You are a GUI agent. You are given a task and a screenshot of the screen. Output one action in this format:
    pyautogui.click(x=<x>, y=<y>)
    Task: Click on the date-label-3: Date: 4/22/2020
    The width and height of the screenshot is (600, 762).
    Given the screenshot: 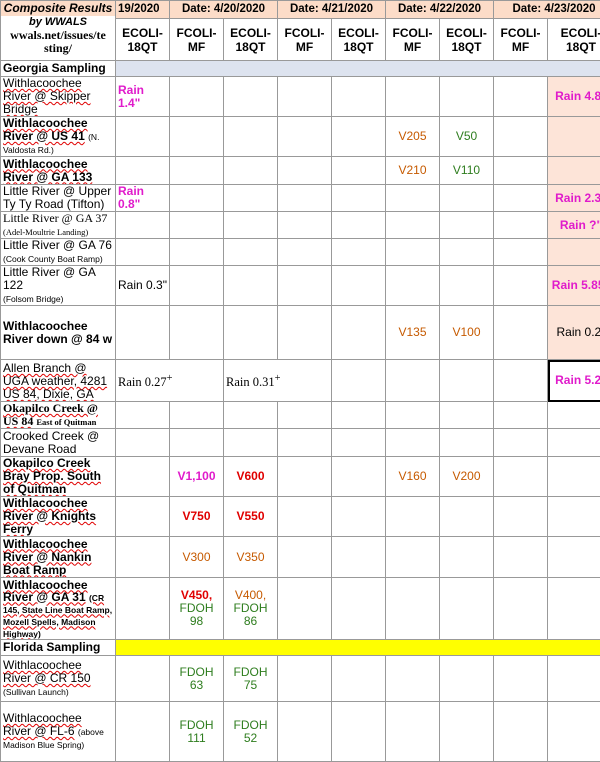 What is the action you would take?
    pyautogui.click(x=440, y=10)
    